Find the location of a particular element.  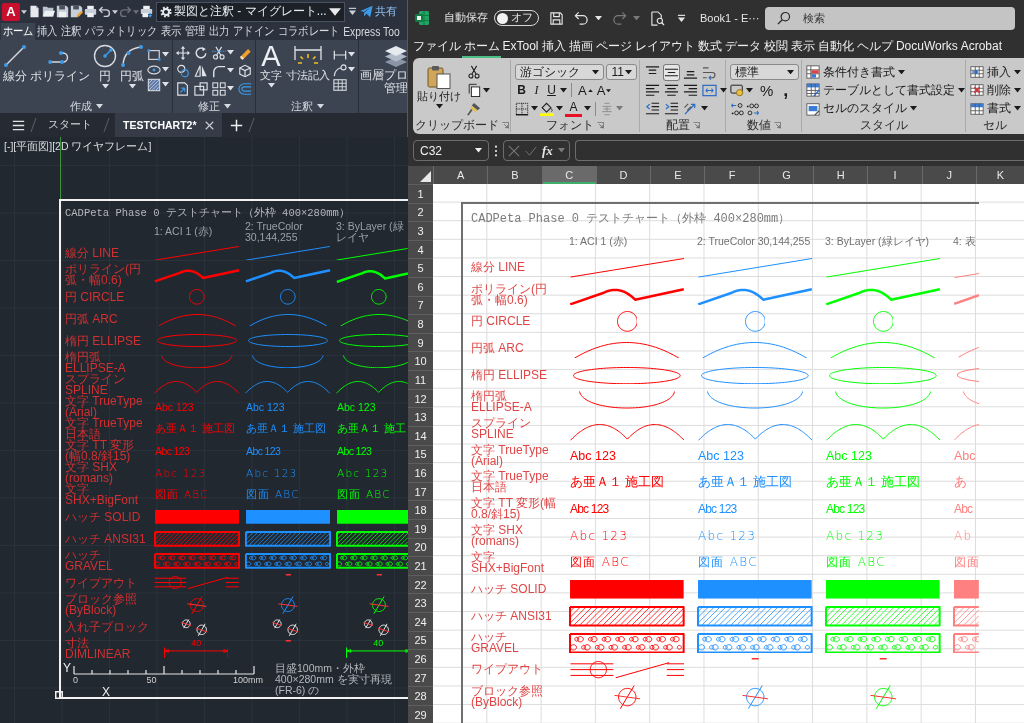

viewport-label: [-][平面図][2D ワイヤフレーム] is located at coordinates (78, 147).